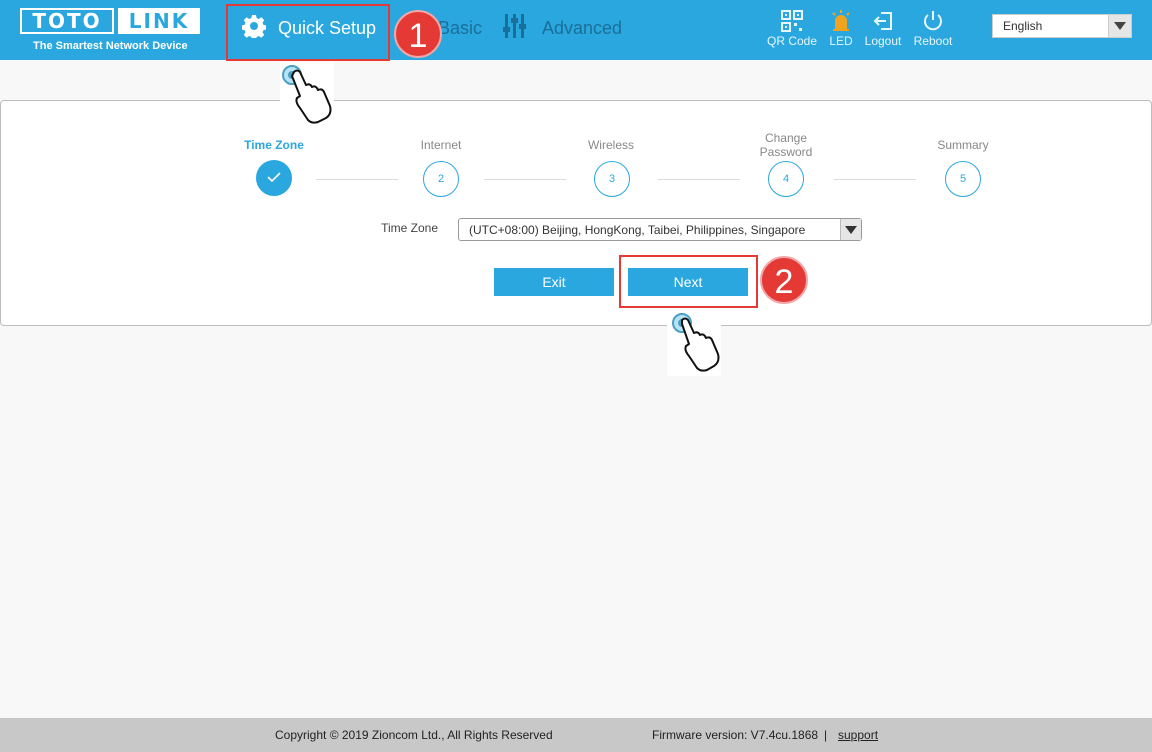  What do you see at coordinates (441, 179) in the screenshot?
I see `step-2-circle: 2` at bounding box center [441, 179].